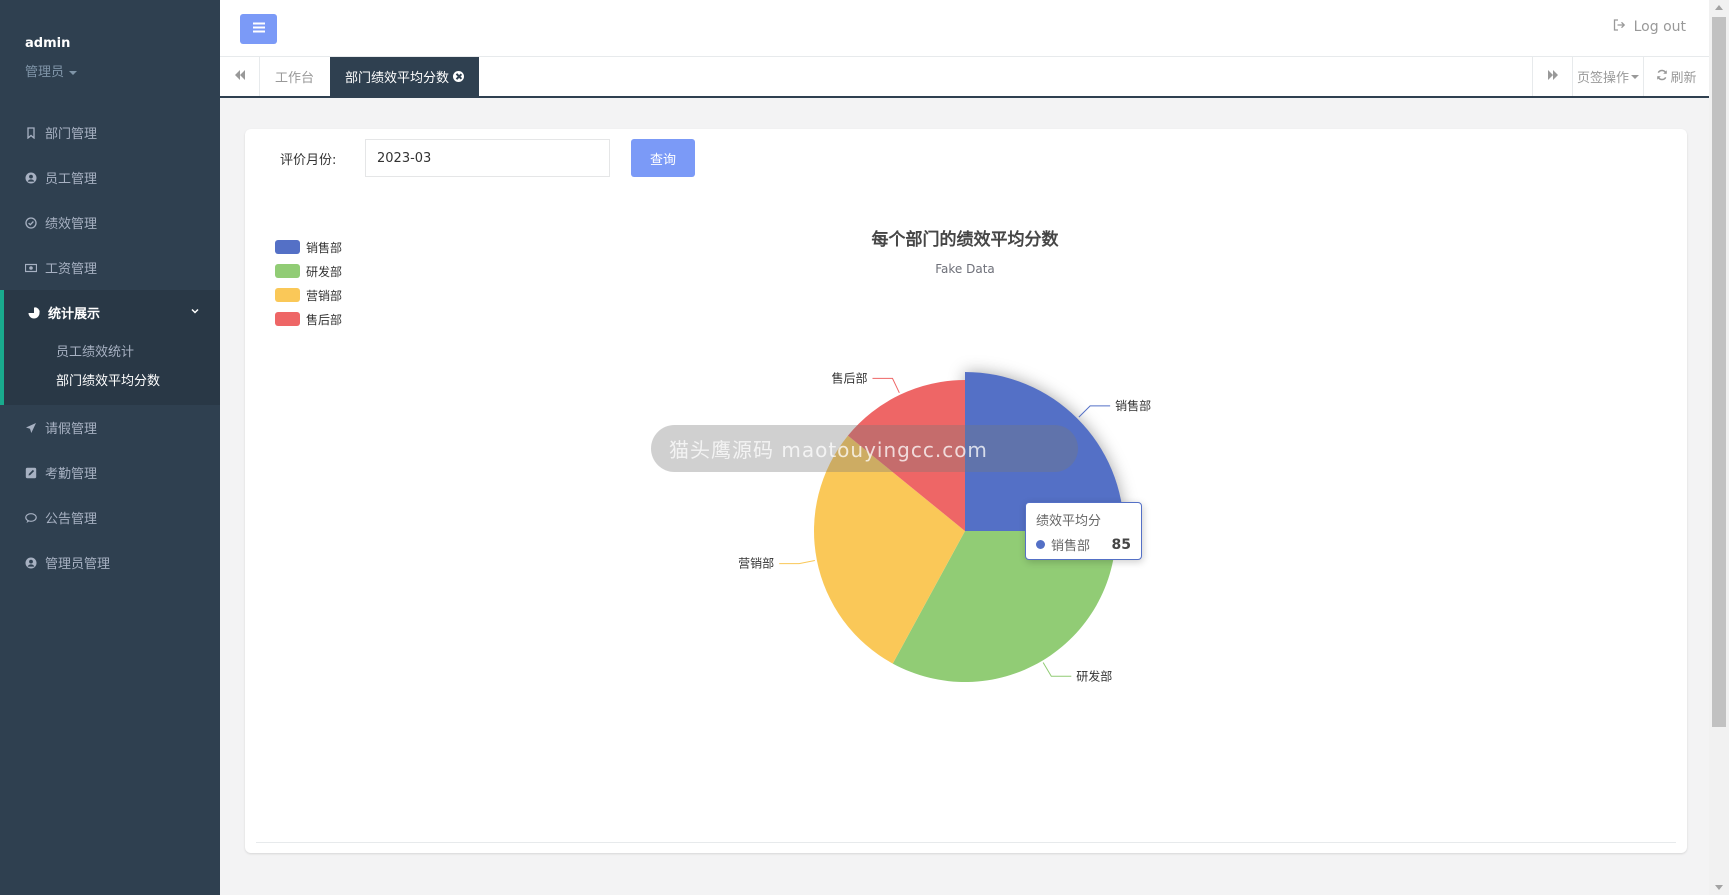  Describe the element at coordinates (964, 28) in the screenshot. I see `top-navbar: Log out` at that location.